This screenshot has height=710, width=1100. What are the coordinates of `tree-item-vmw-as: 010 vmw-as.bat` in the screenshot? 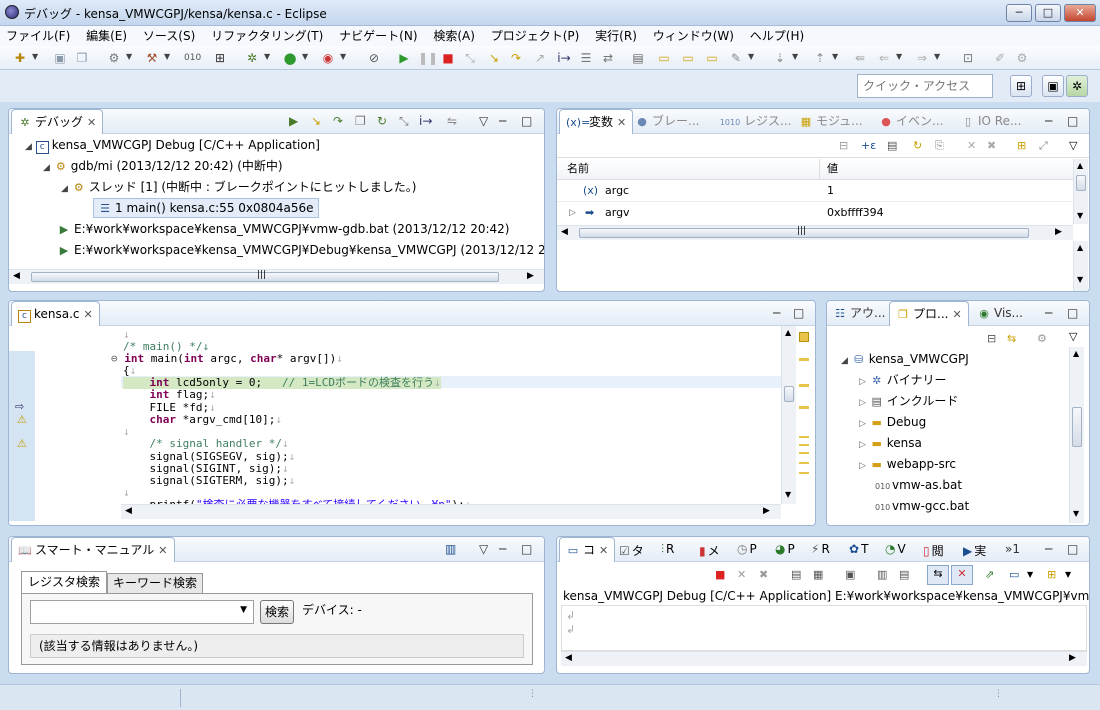 It's located at (918, 485).